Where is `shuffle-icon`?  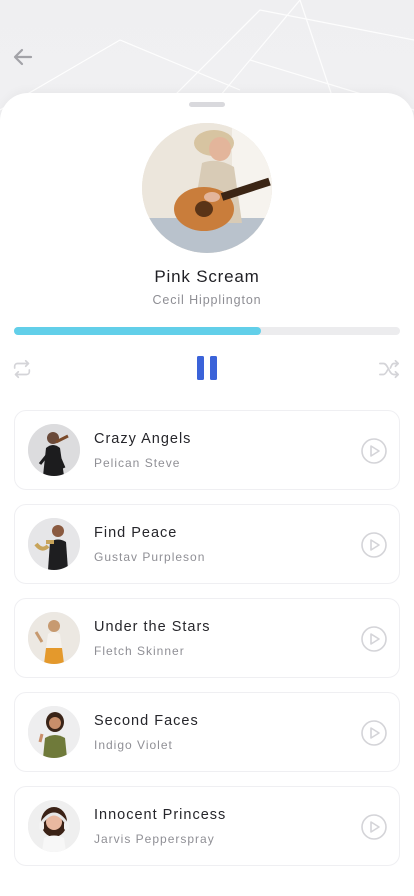 shuffle-icon is located at coordinates (389, 369).